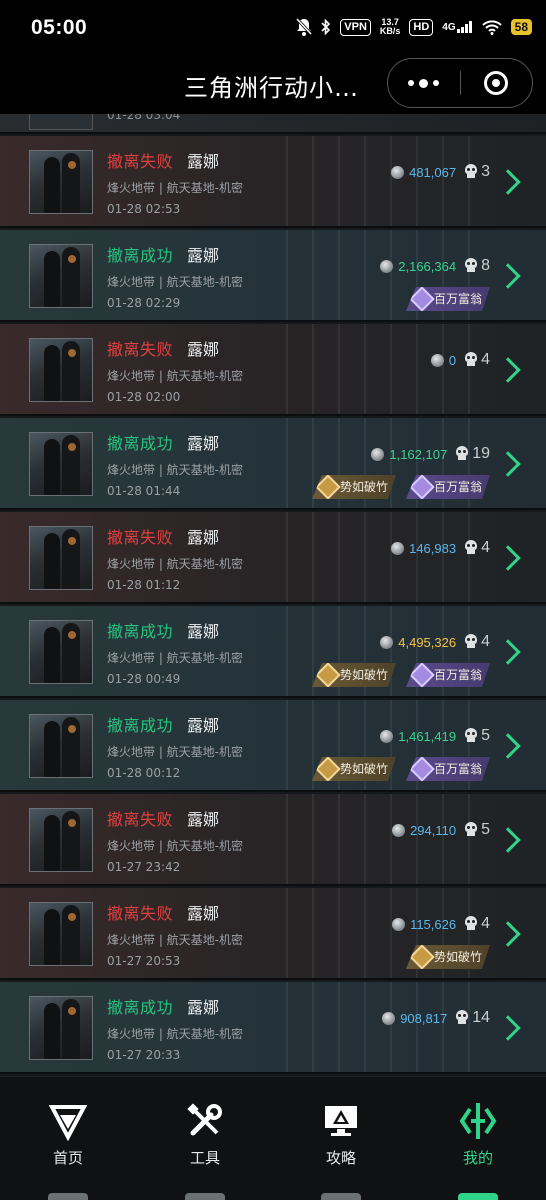 The width and height of the screenshot is (546, 1200). I want to click on nav-home: 首页, so click(68, 1136).